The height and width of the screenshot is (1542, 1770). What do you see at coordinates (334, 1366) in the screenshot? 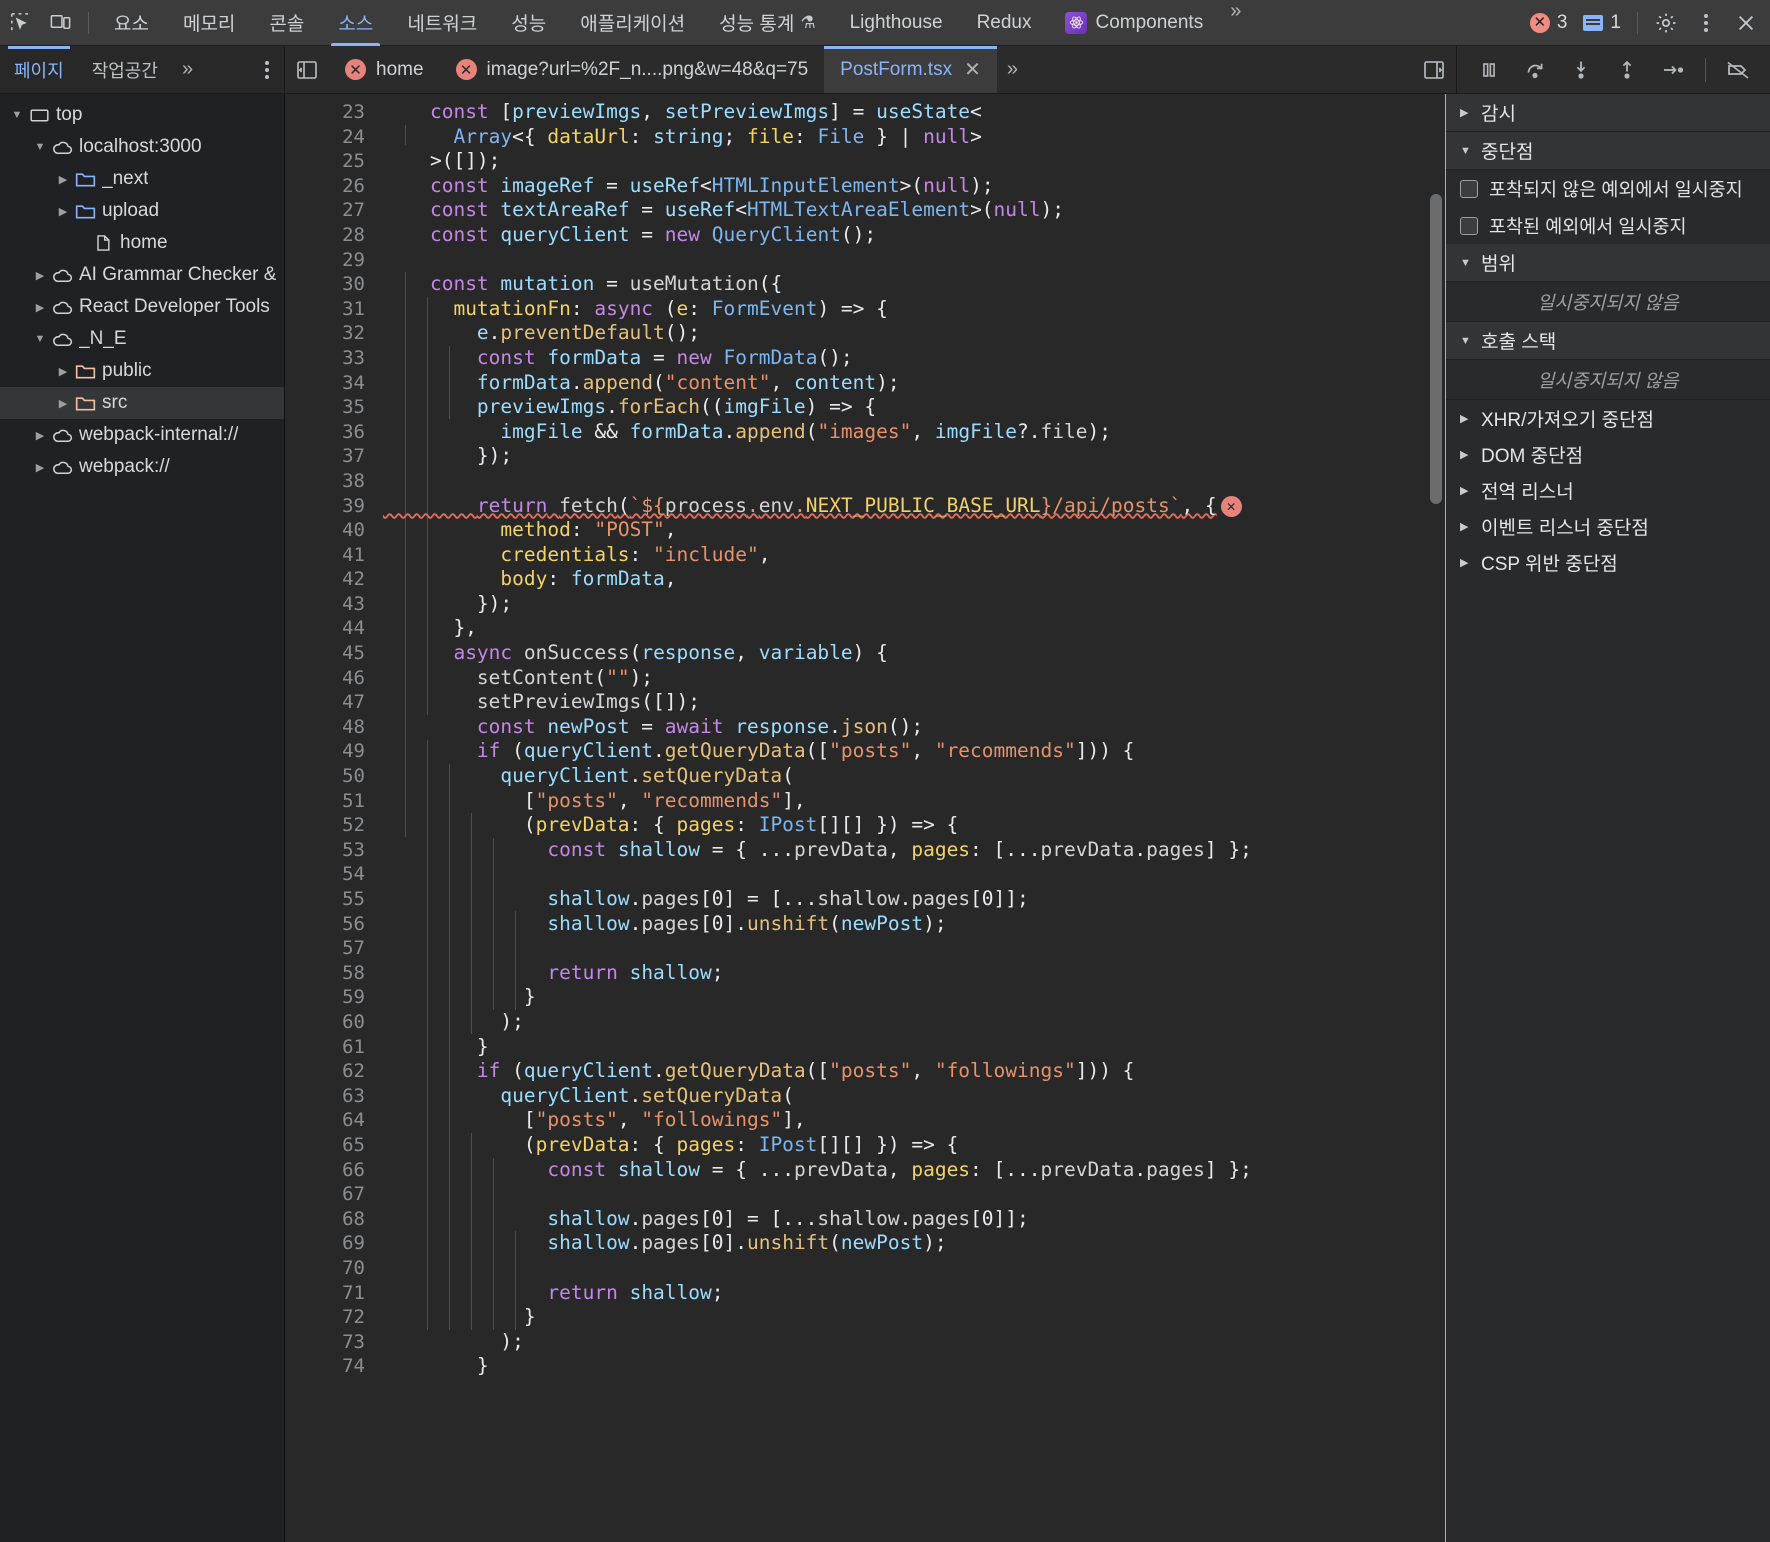
I see `line-number: 74` at bounding box center [334, 1366].